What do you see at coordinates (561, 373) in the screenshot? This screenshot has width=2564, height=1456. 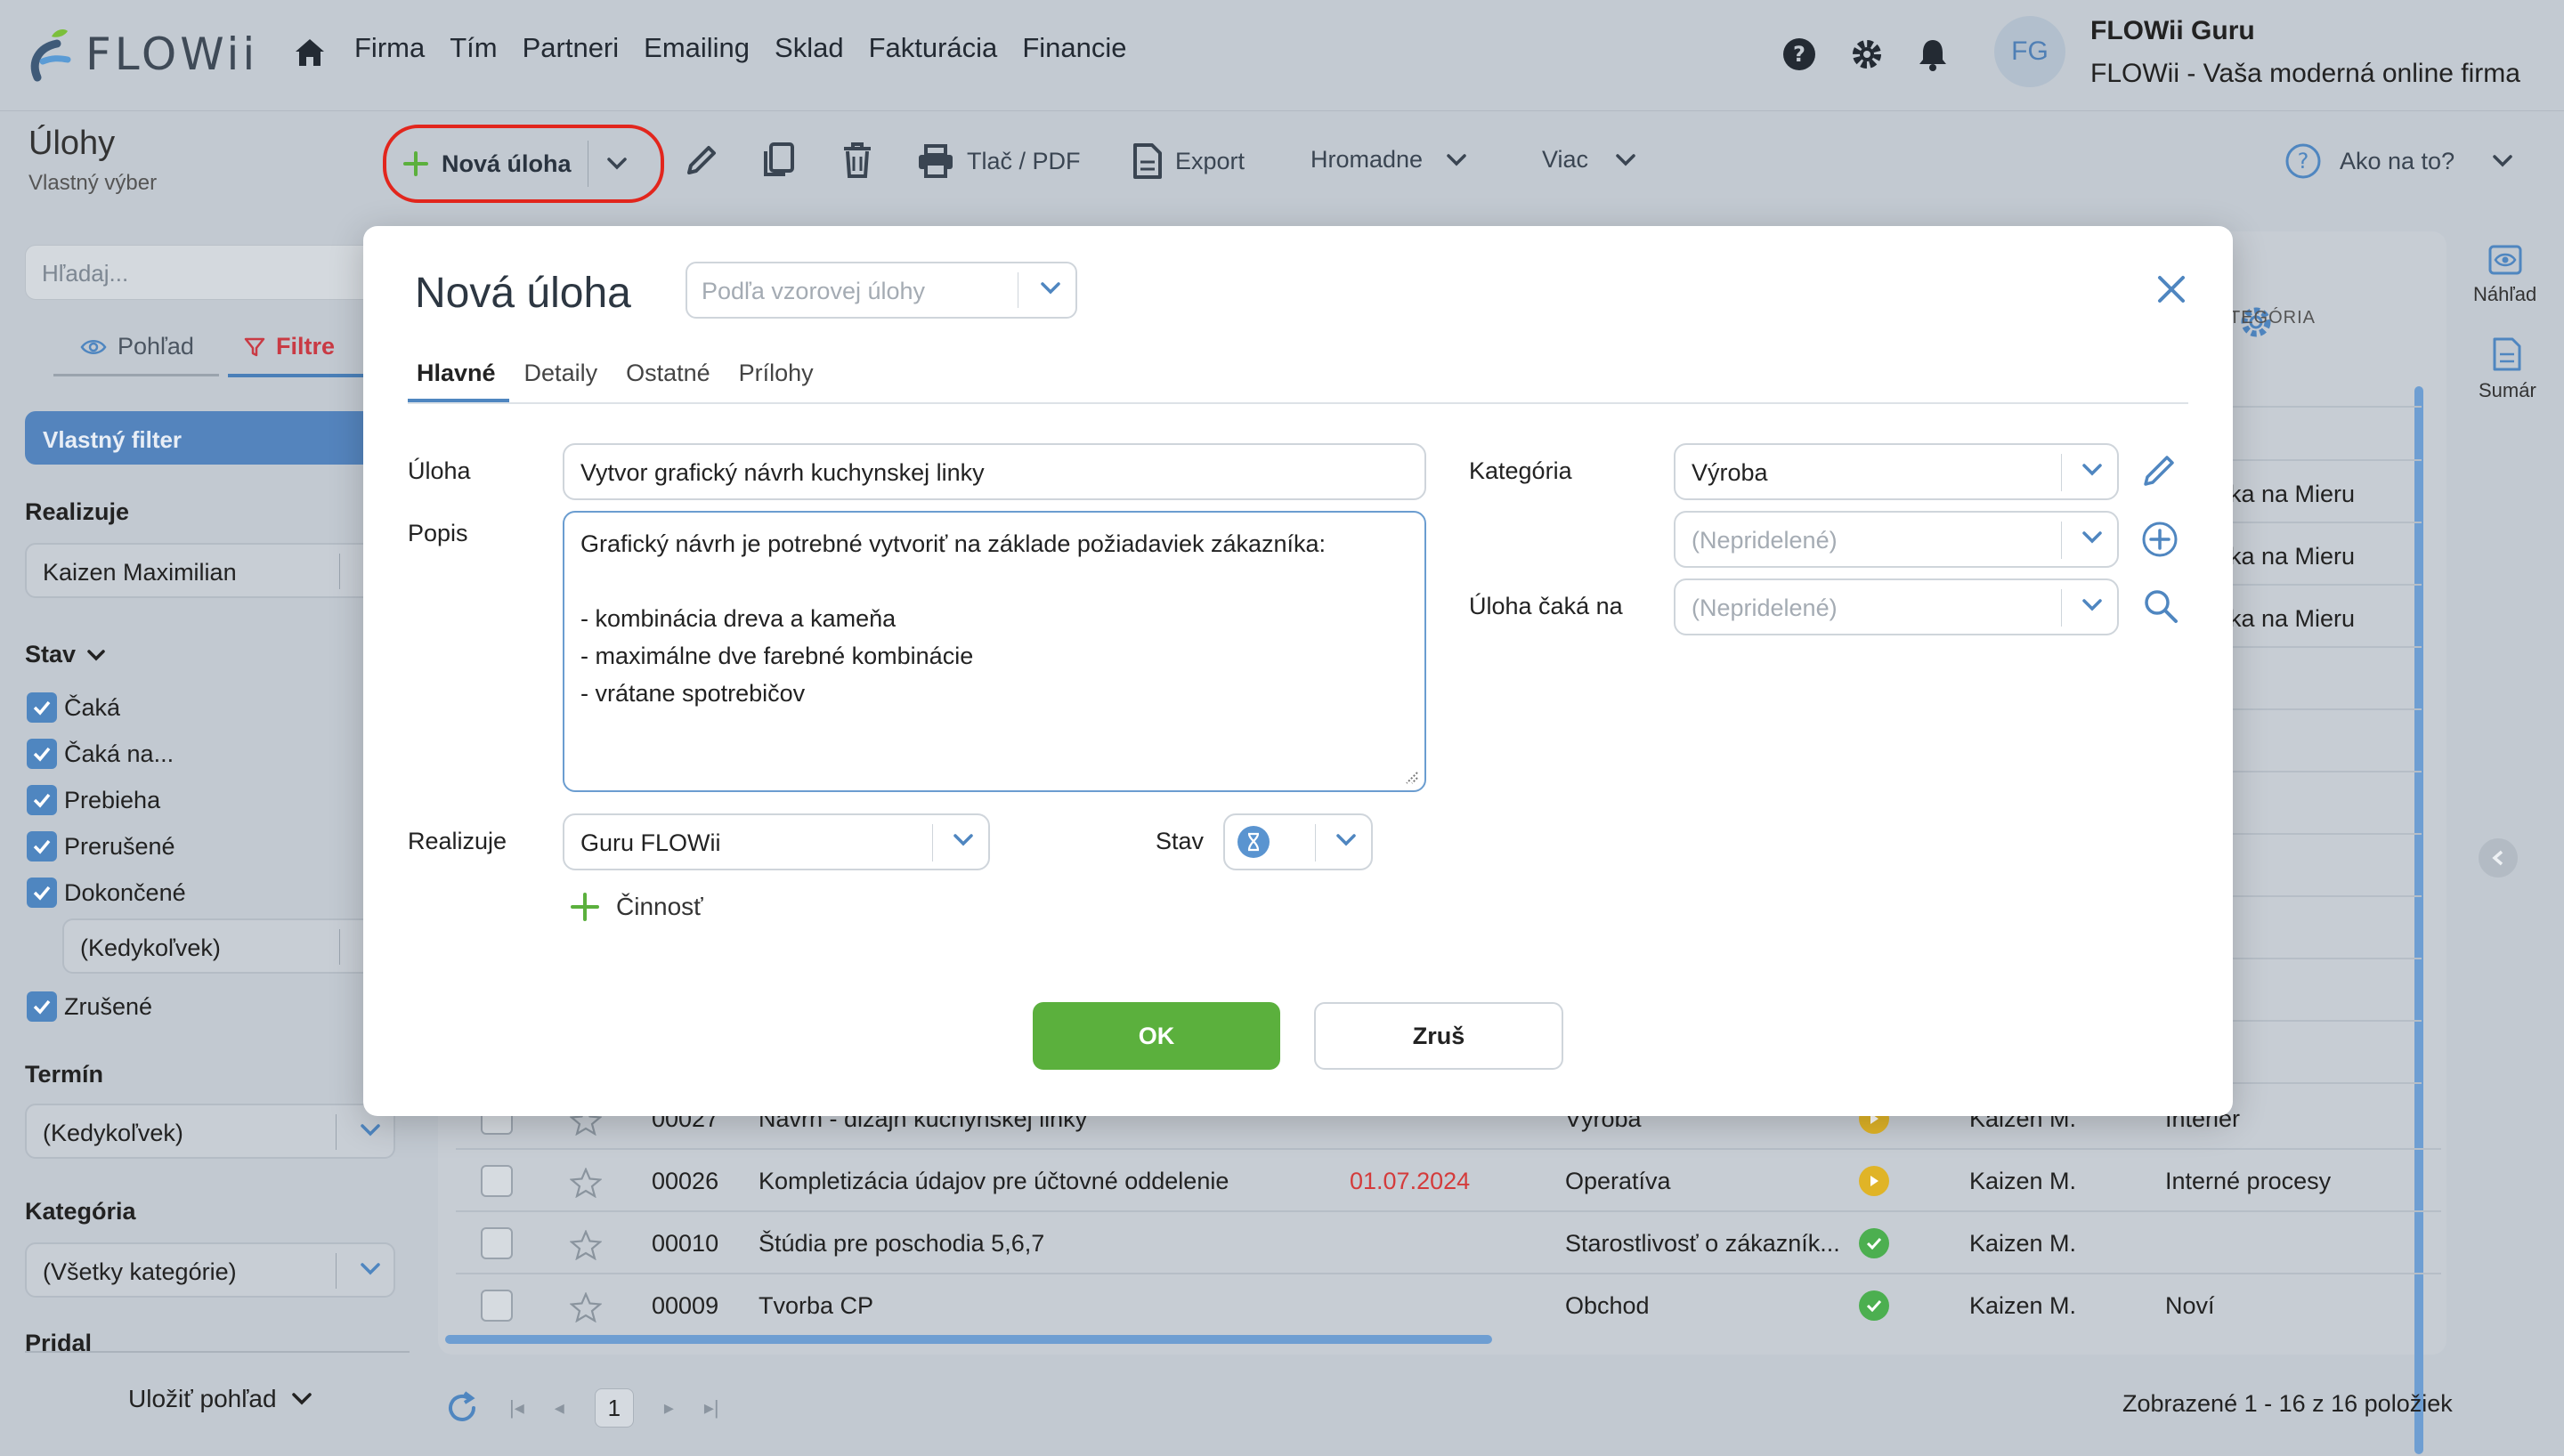 I see `tab-details: Detaily` at bounding box center [561, 373].